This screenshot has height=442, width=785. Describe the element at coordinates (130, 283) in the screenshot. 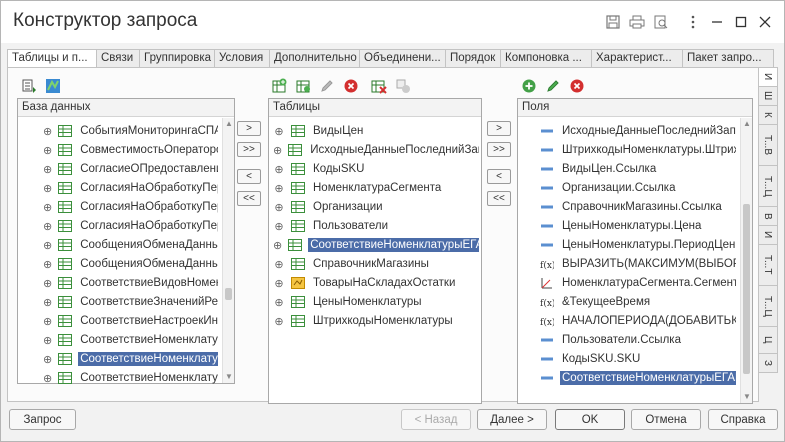

I see `list-item: ⊕ СоответствиеВидовНоменк` at that location.